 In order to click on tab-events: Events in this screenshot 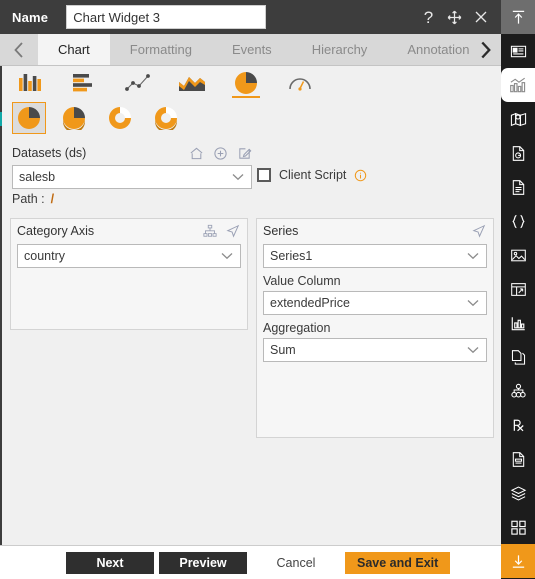, I will do `click(251, 49)`.